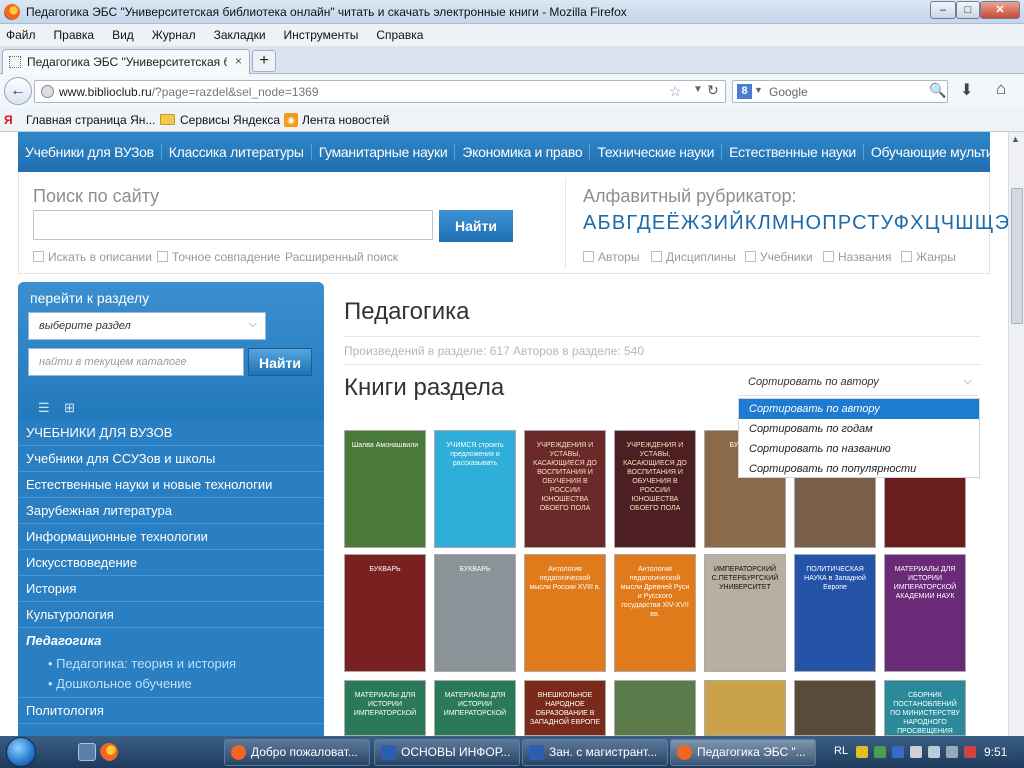 The width and height of the screenshot is (1024, 768). Describe the element at coordinates (384, 152) in the screenshot. I see `nav-humanities: Гуманитарные науки` at that location.